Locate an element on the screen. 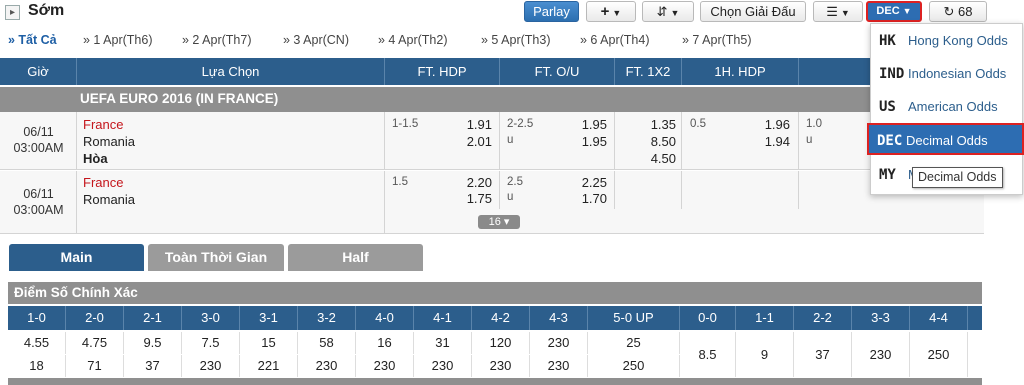 This screenshot has height=385, width=1024. draw-score-odds: 8.5 is located at coordinates (708, 354).